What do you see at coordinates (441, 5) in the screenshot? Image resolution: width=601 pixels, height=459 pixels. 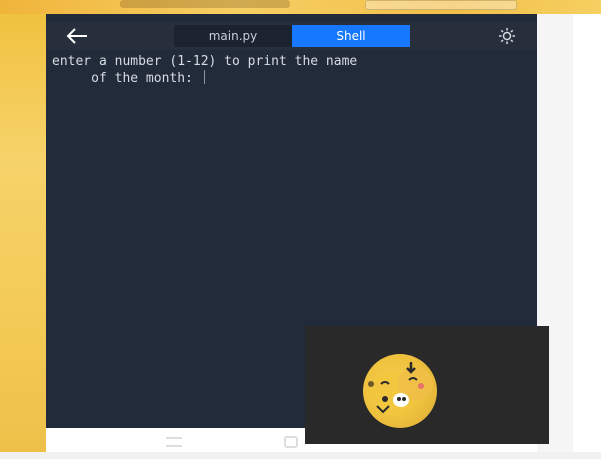 I see `faded-header-box` at bounding box center [441, 5].